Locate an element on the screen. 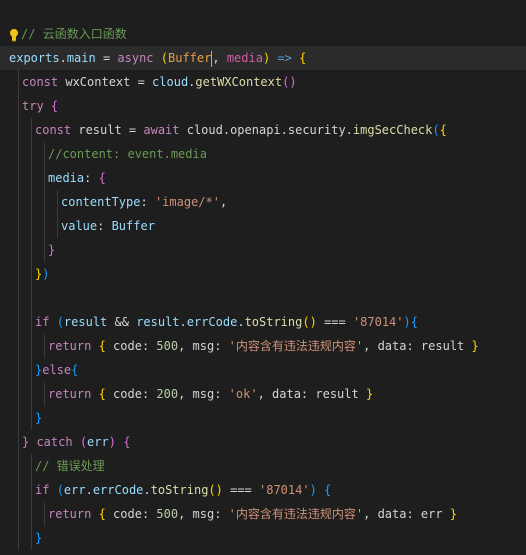 Image resolution: width=526 pixels, height=555 pixels. code-token: const is located at coordinates (40, 82).